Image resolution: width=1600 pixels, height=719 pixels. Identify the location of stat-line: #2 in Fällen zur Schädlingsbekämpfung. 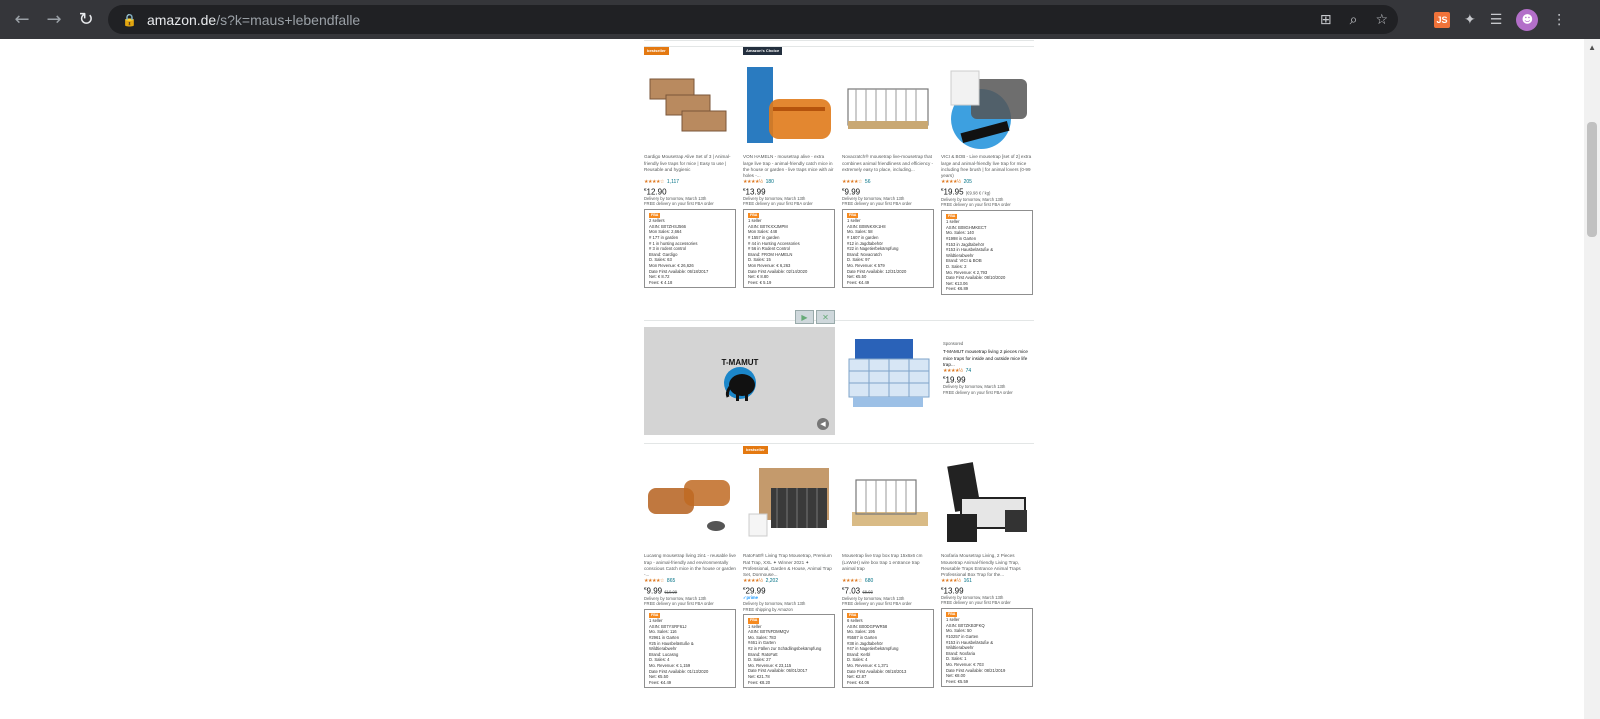
(785, 649).